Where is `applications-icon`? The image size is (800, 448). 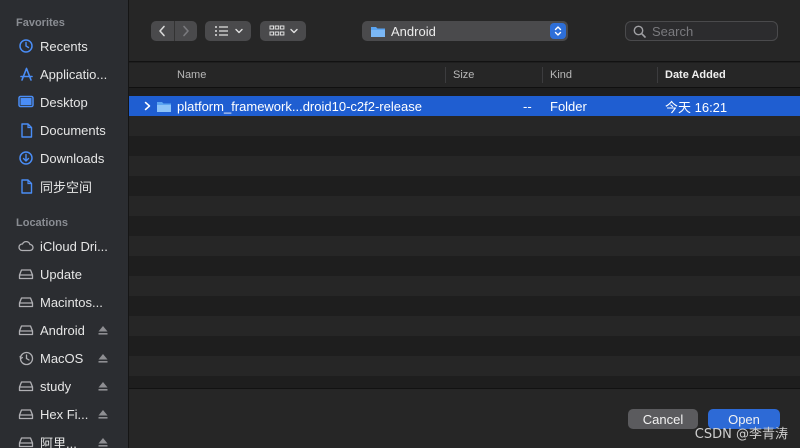 applications-icon is located at coordinates (26, 74).